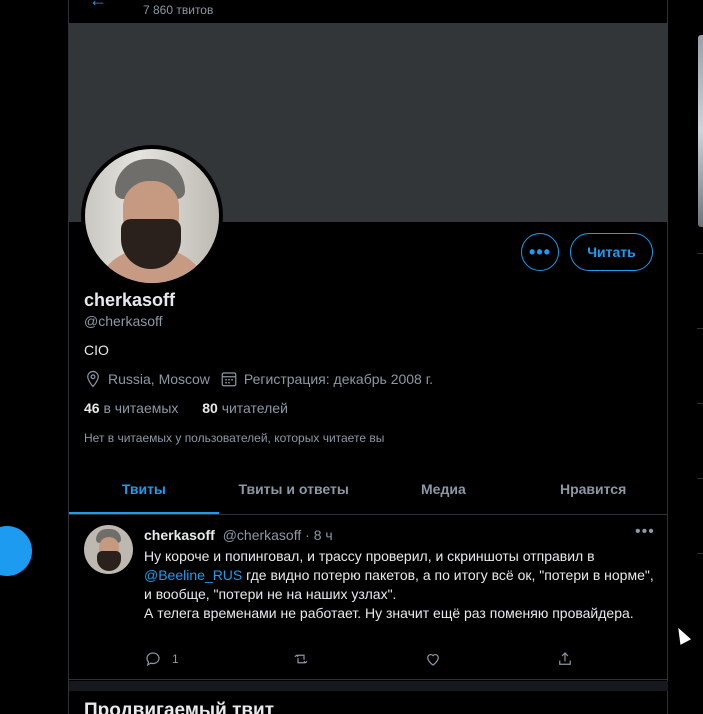 This screenshot has width=703, height=714. What do you see at coordinates (99, 5) in the screenshot?
I see `back-arrow-icon: ←` at bounding box center [99, 5].